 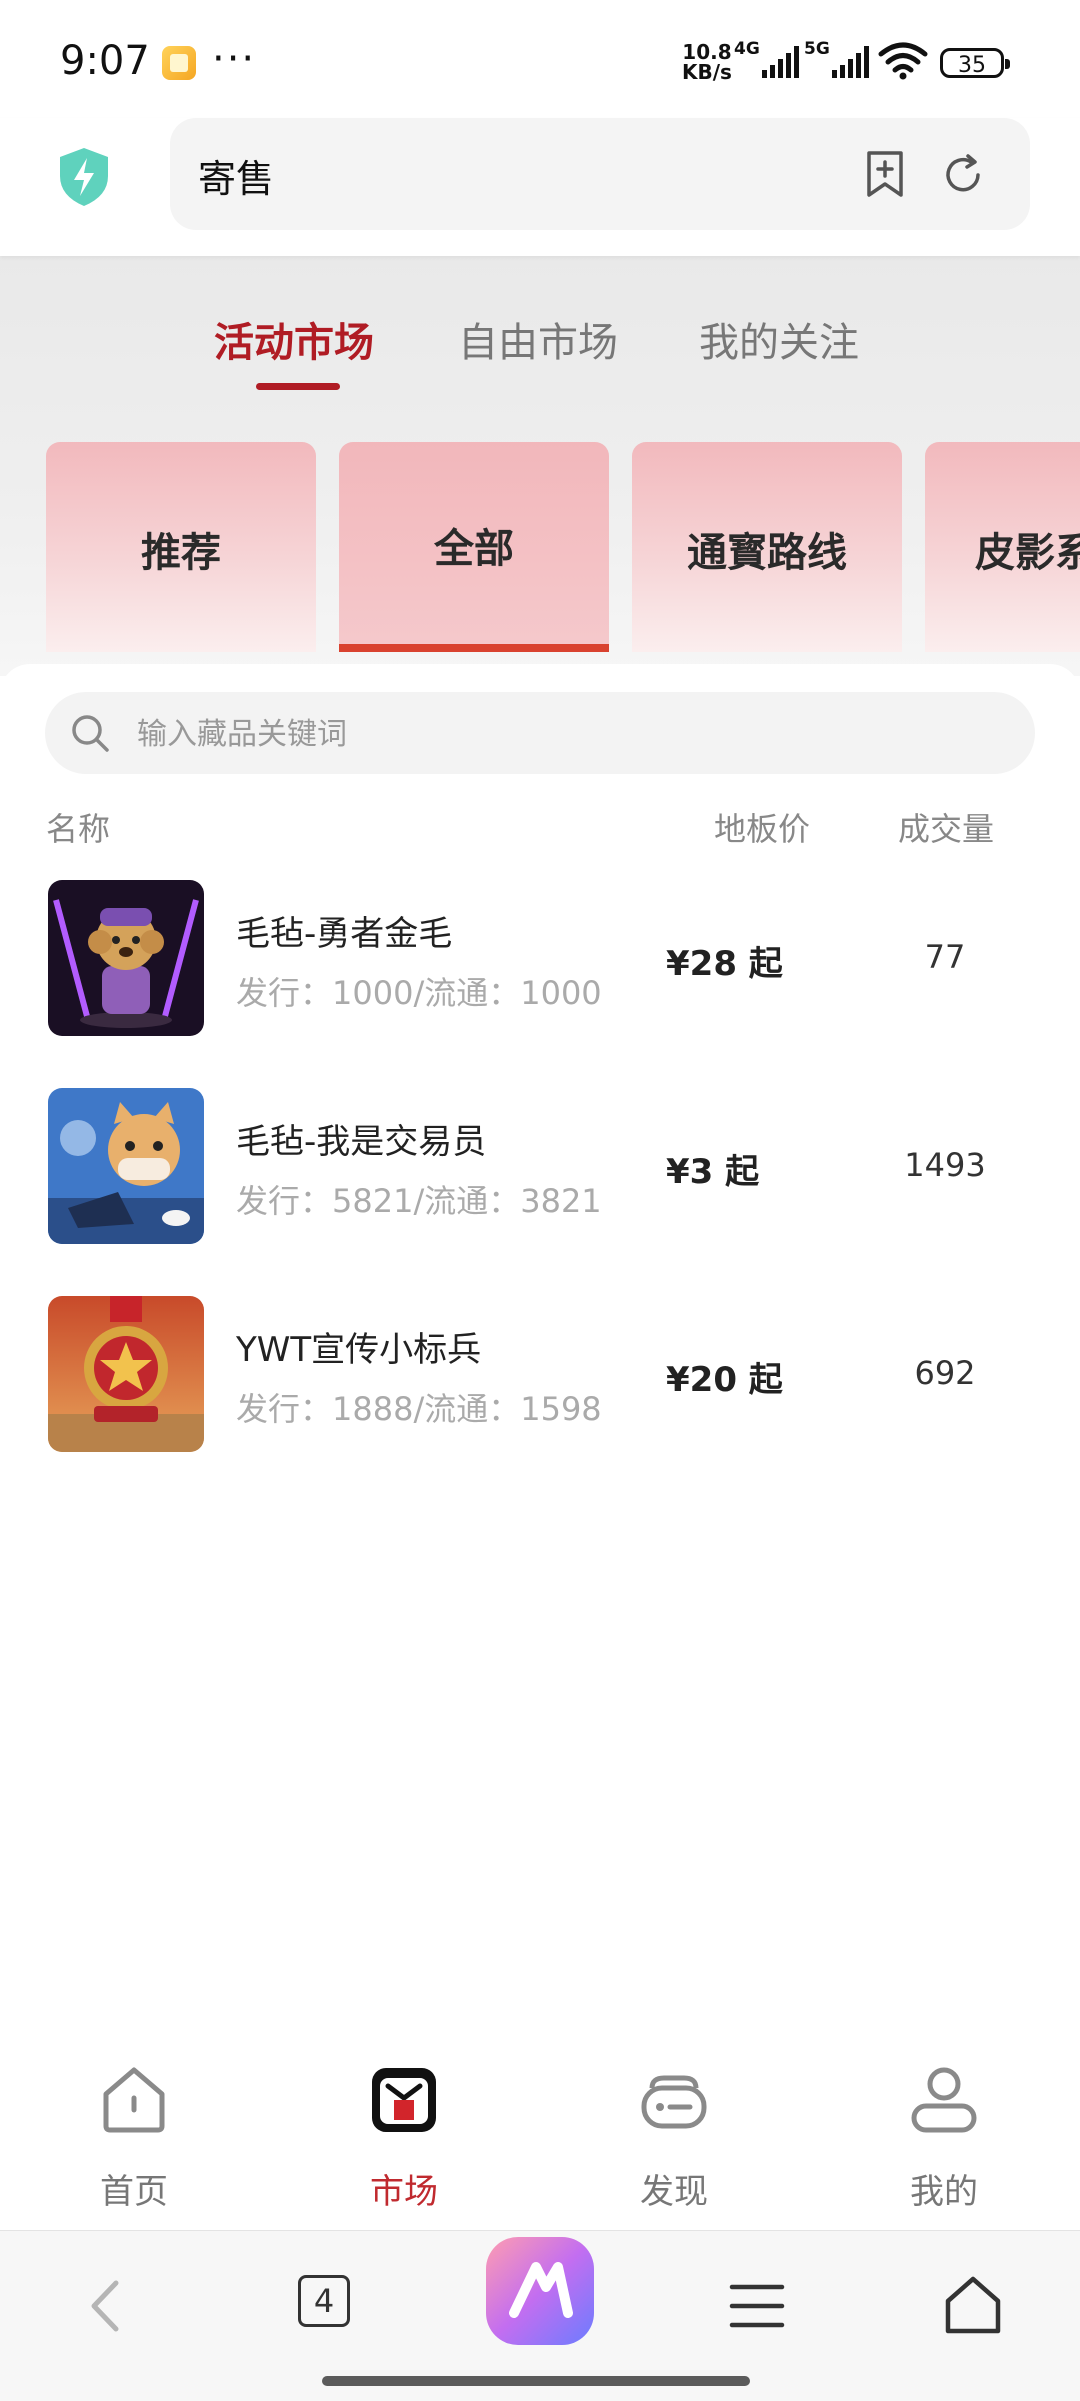 What do you see at coordinates (361, 1142) in the screenshot?
I see `item-name: 毛毡-我是交易员` at bounding box center [361, 1142].